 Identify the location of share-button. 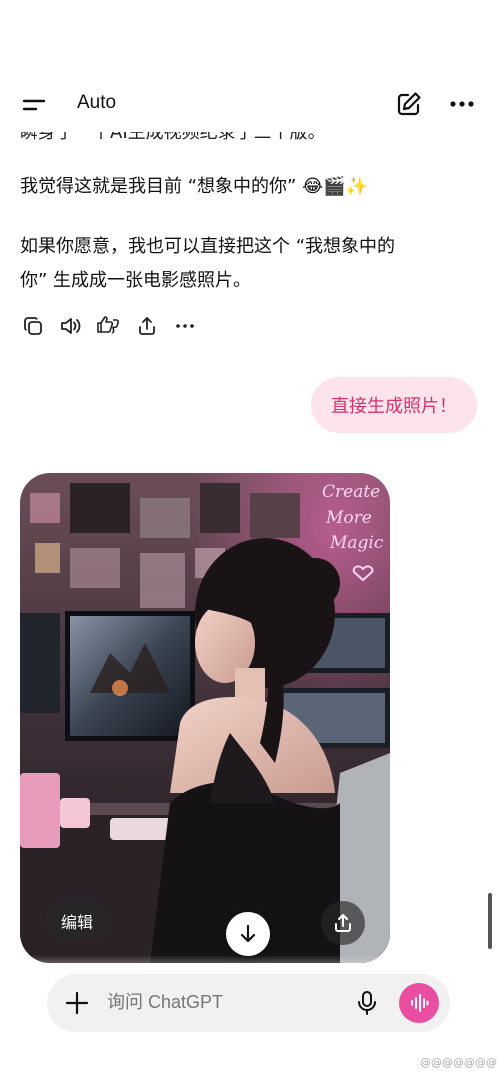
(147, 326).